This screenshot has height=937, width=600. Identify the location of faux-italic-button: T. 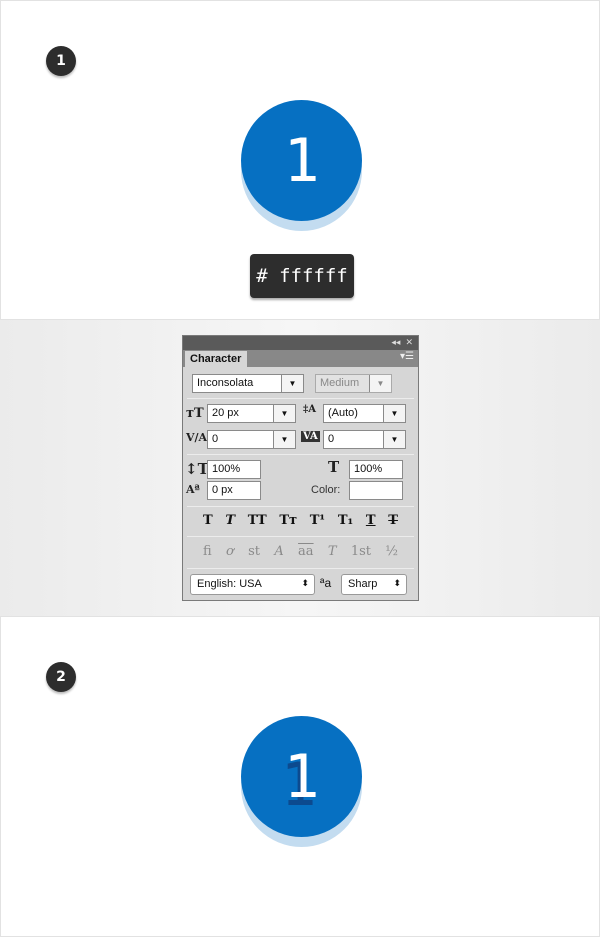
(230, 520).